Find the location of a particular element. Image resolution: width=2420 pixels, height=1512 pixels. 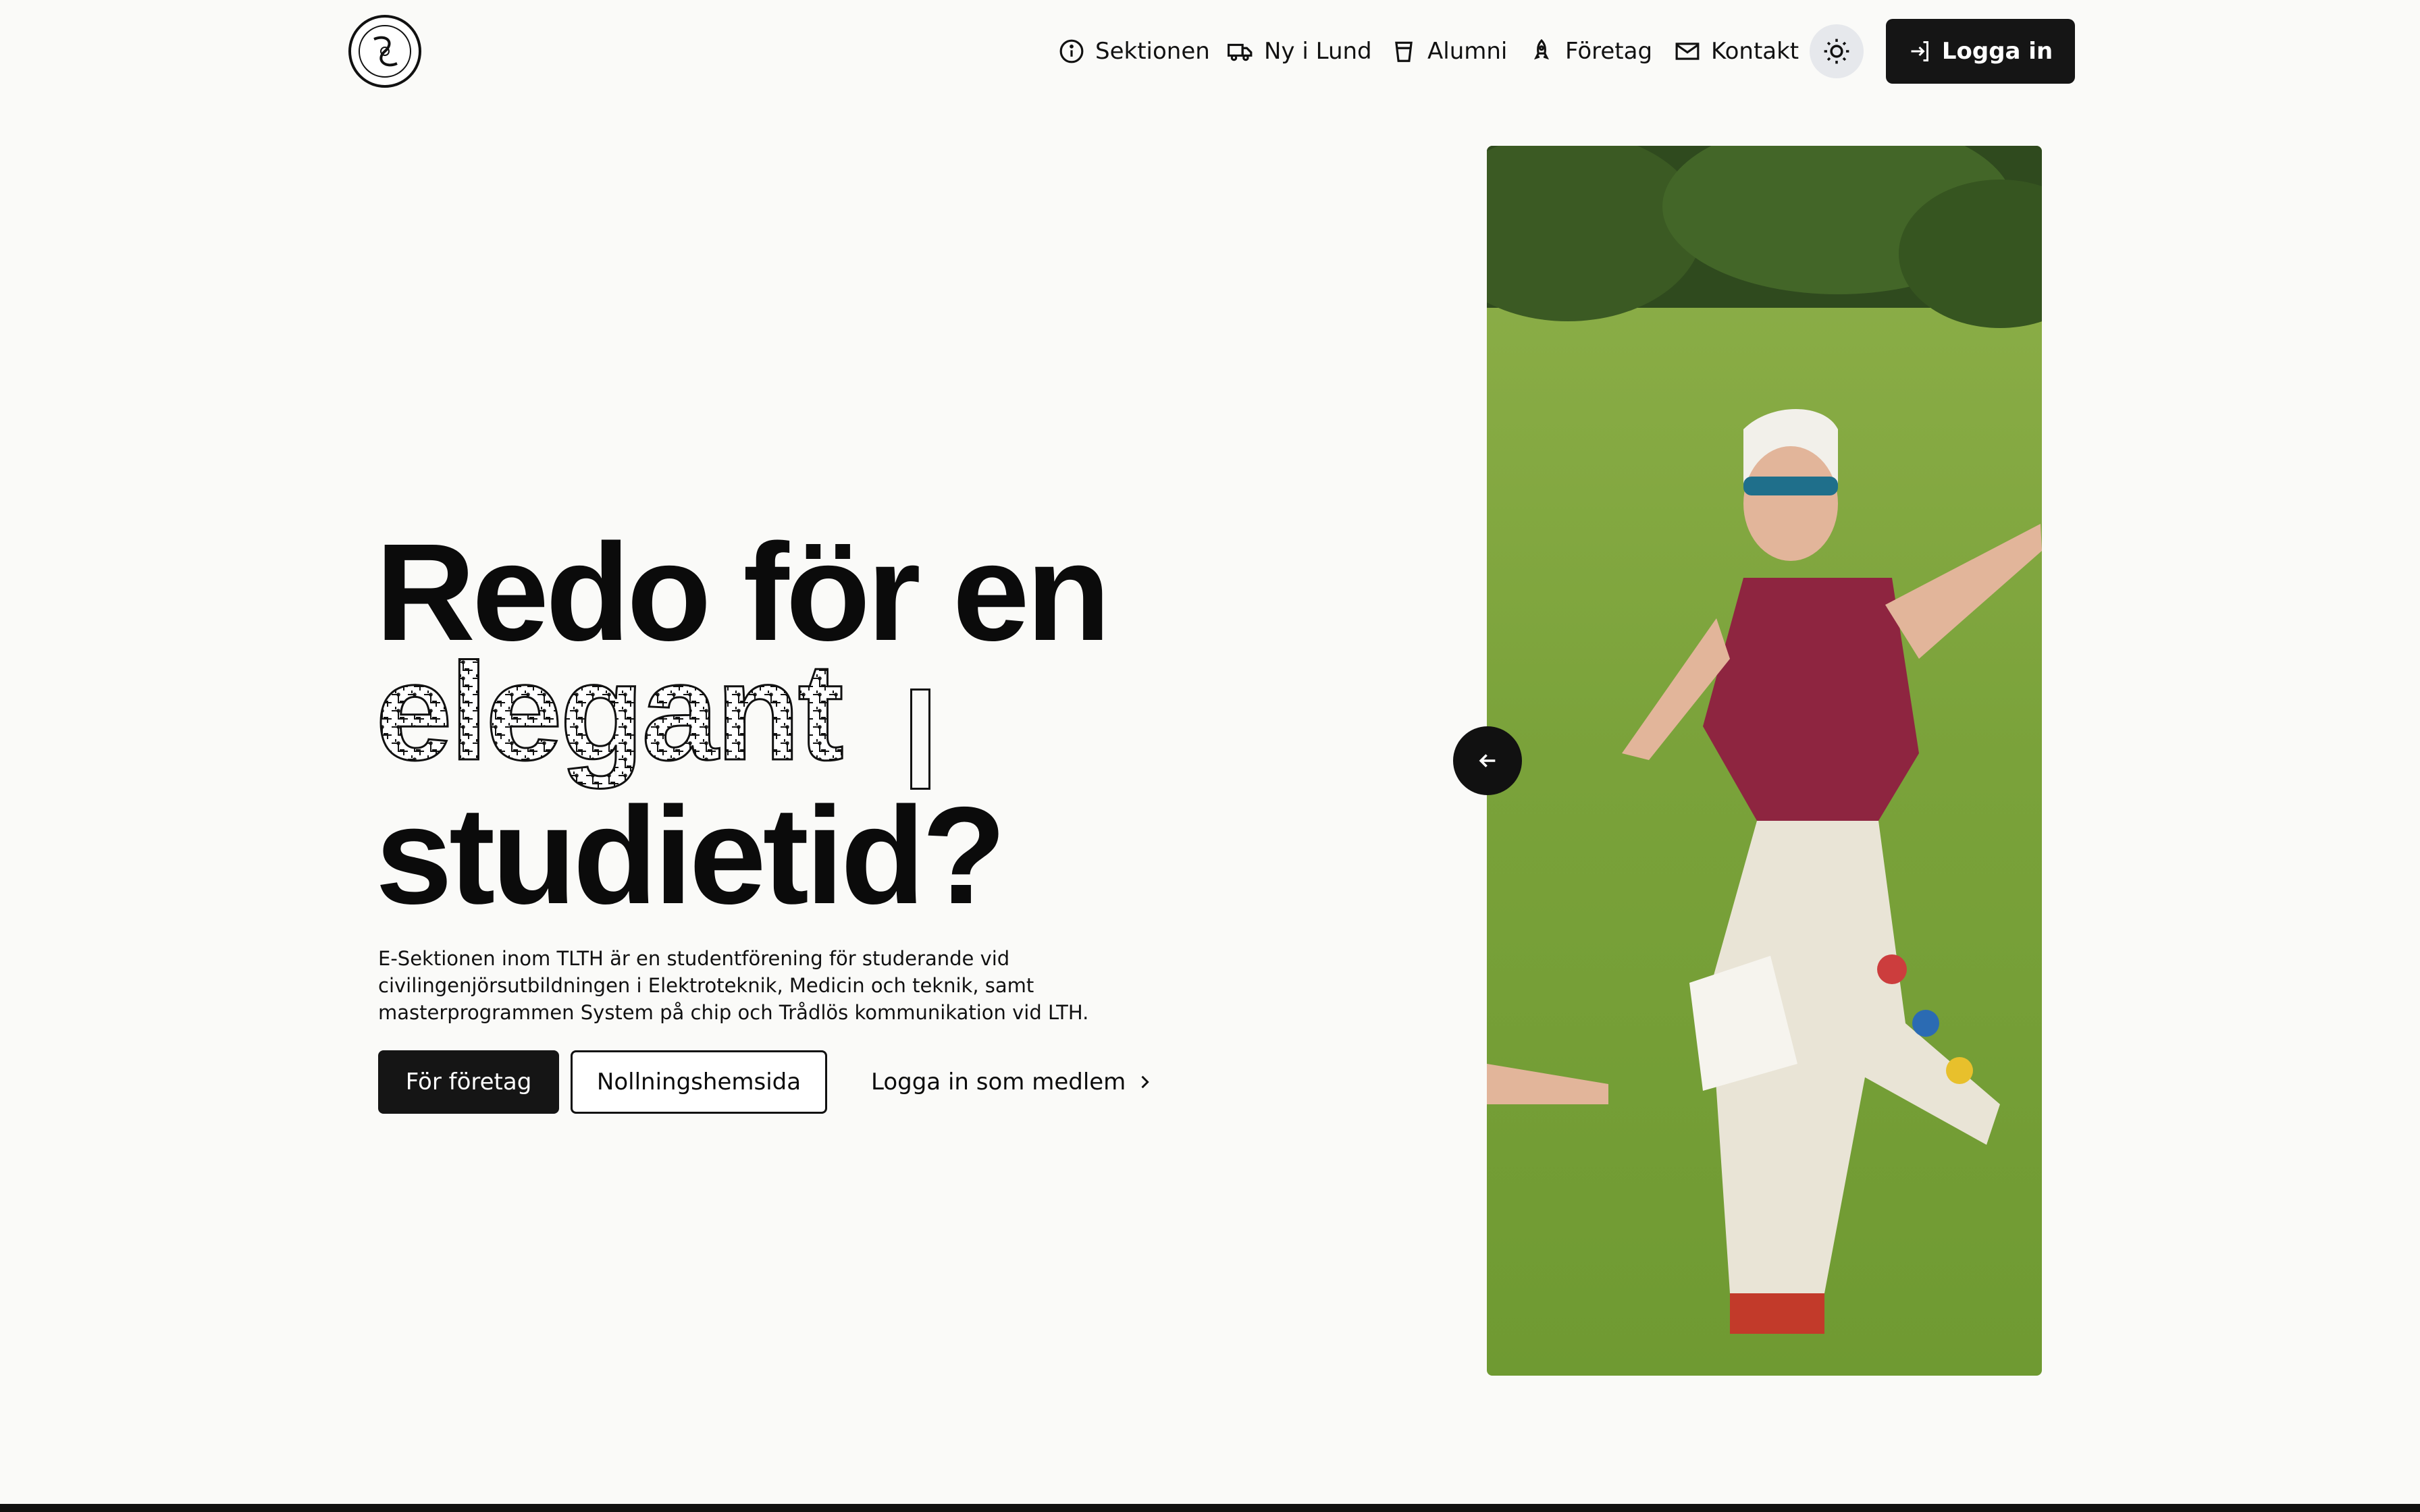

member-login-label: Logga in som medlem is located at coordinates (998, 1082).